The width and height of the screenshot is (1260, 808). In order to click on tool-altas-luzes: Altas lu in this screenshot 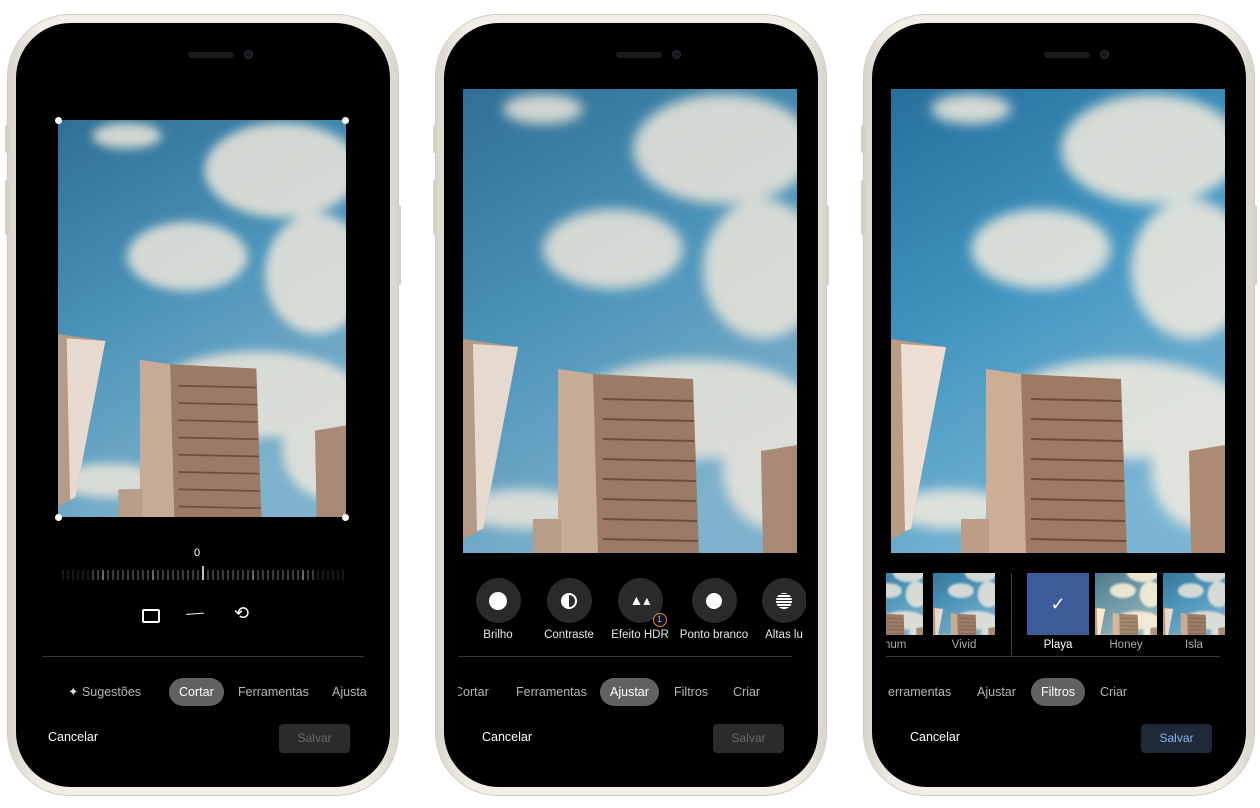, I will do `click(775, 609)`.